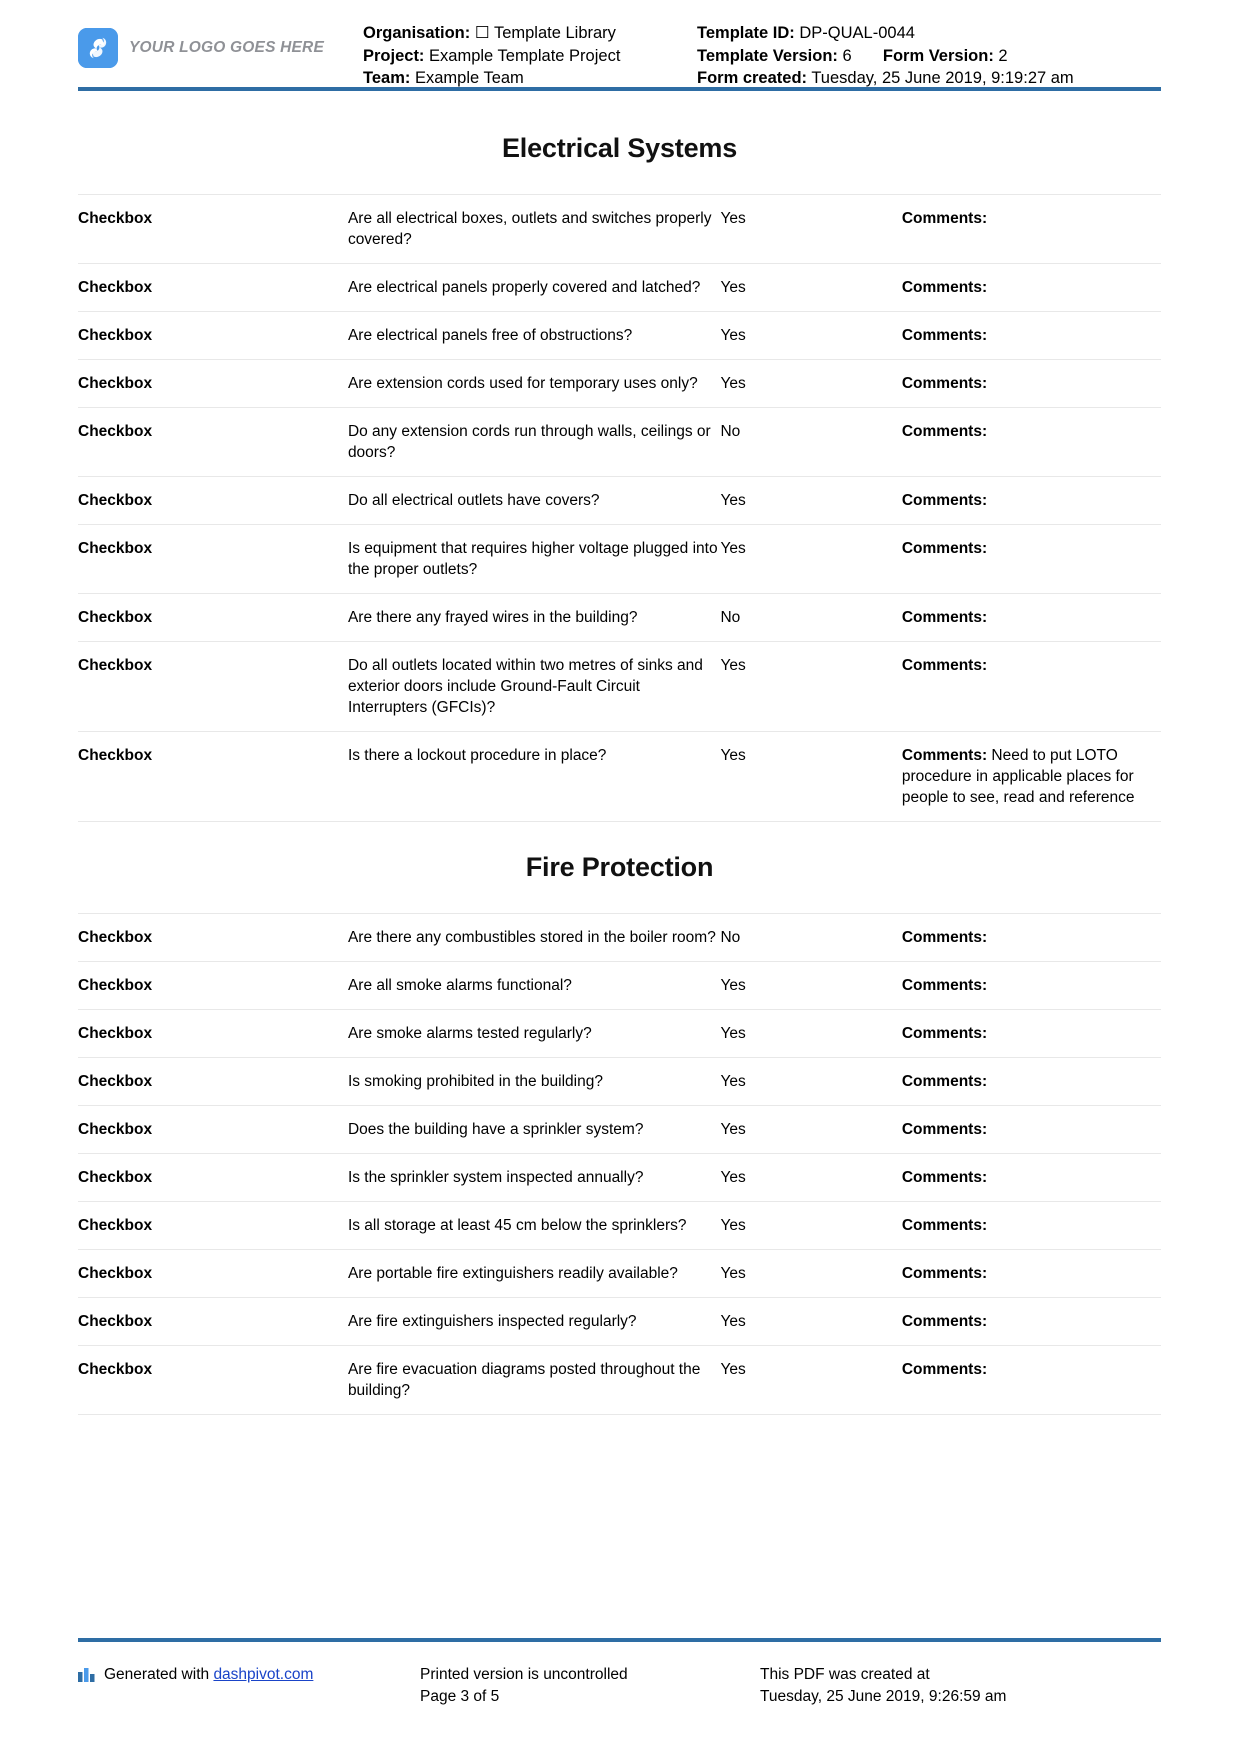 This screenshot has height=1754, width=1239. I want to click on page-number: Page 3 of 5, so click(460, 1696).